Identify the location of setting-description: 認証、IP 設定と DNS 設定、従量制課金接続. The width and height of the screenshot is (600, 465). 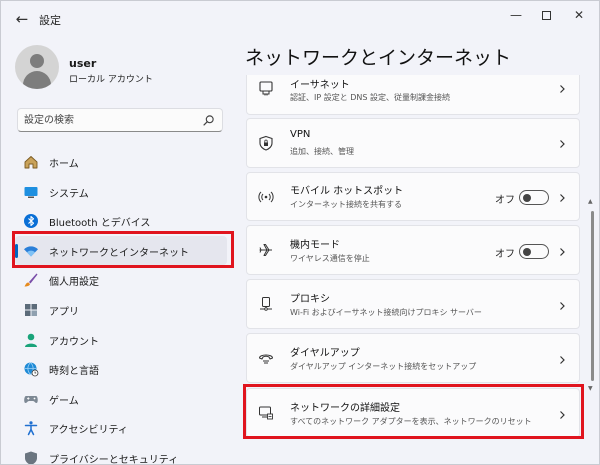
(370, 97).